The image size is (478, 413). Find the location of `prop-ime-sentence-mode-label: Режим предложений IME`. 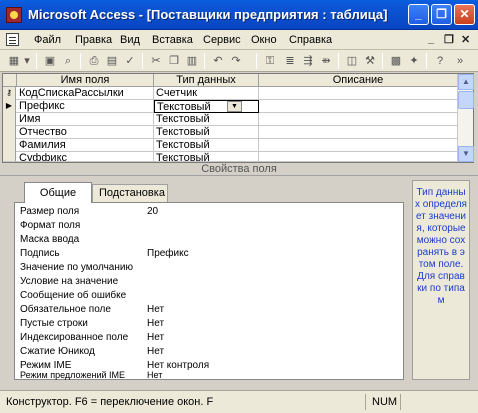

prop-ime-sentence-mode-label: Режим предложений IME is located at coordinates (72, 375).